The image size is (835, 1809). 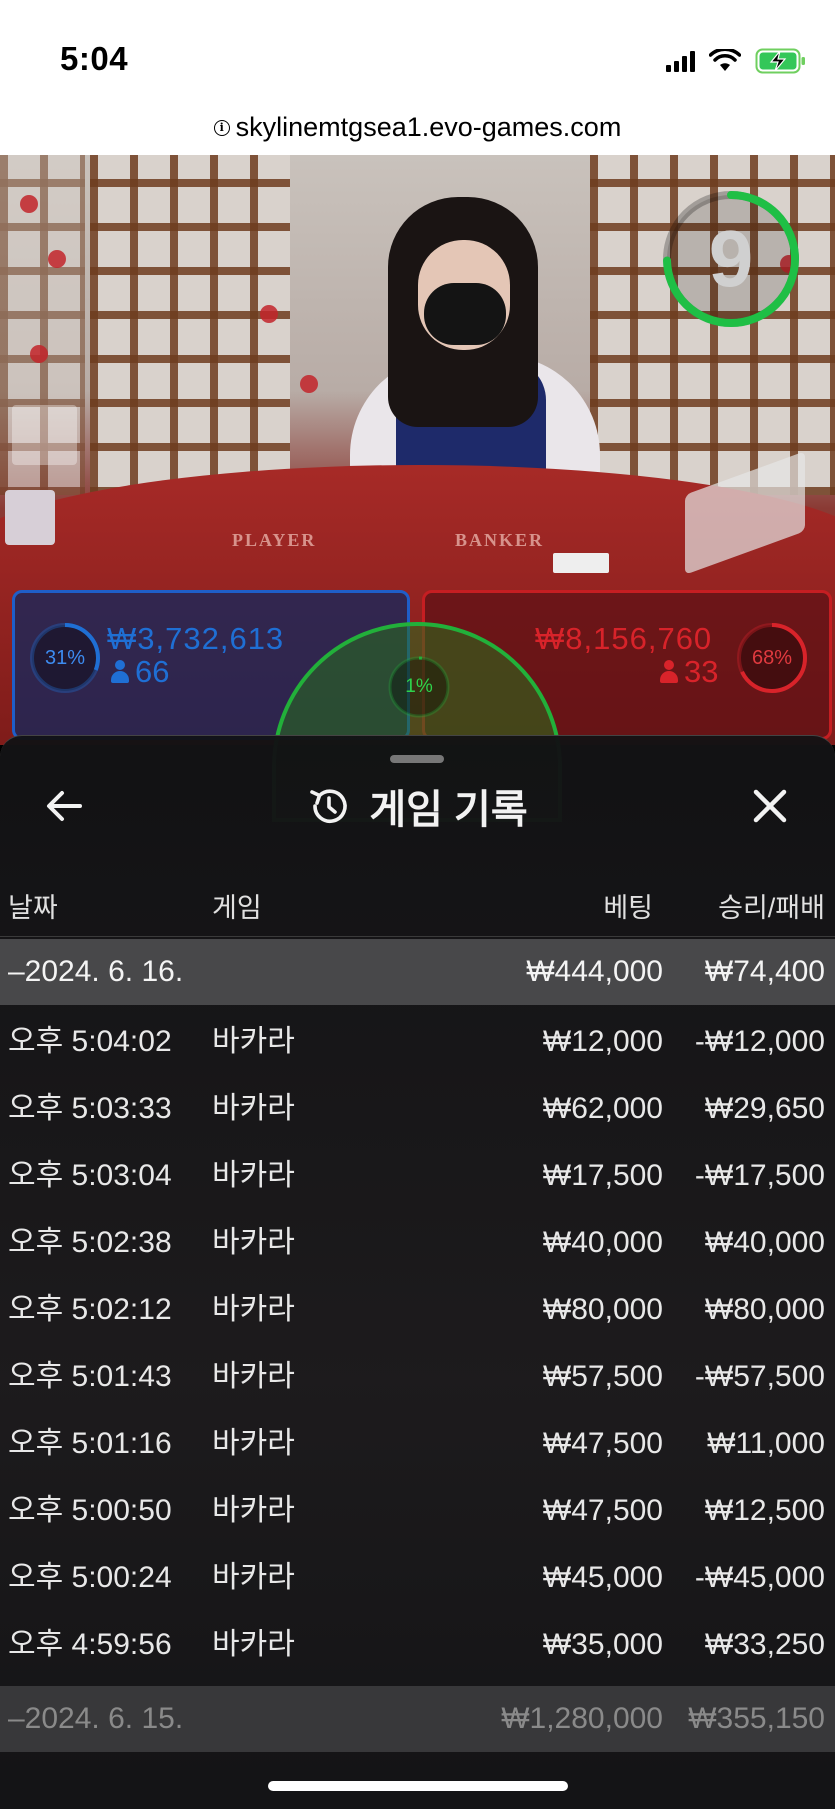 What do you see at coordinates (65, 658) in the screenshot?
I see `player-percent: 31%` at bounding box center [65, 658].